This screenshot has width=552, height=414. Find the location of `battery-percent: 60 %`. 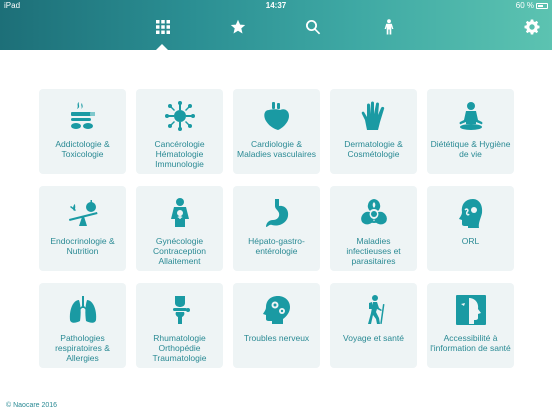

battery-percent: 60 % is located at coordinates (524, 5).